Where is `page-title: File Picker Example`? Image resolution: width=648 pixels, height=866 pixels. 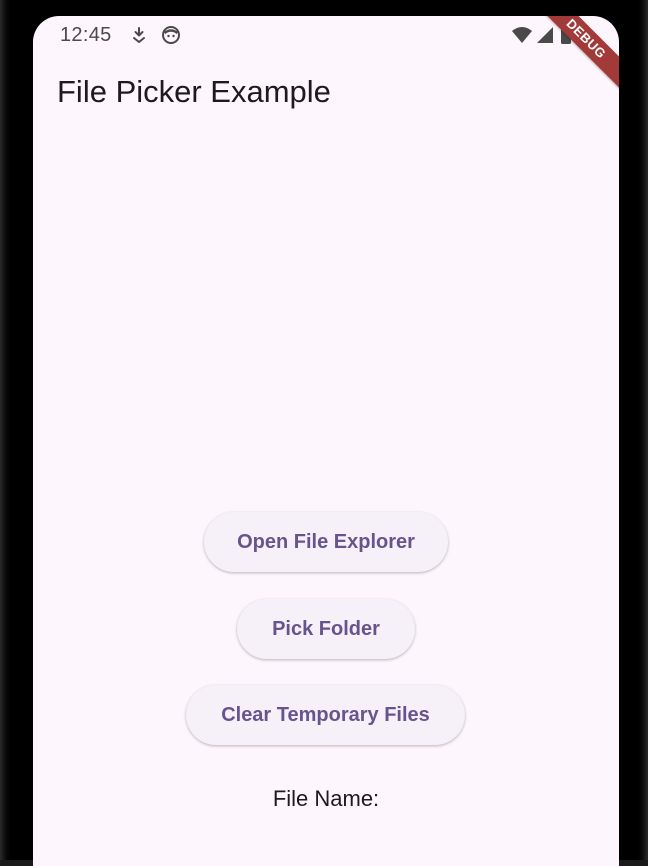 page-title: File Picker Example is located at coordinates (194, 91).